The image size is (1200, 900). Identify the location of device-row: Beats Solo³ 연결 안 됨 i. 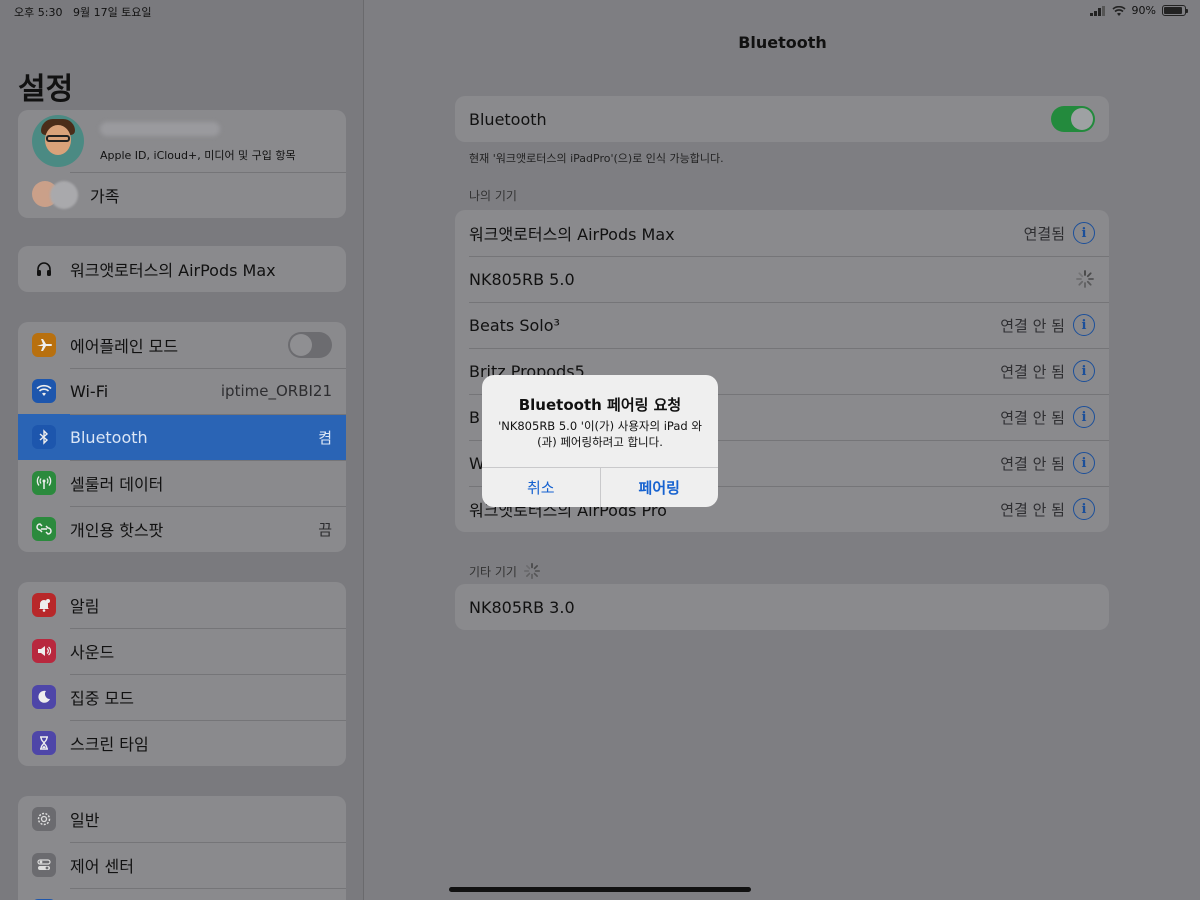
(782, 325).